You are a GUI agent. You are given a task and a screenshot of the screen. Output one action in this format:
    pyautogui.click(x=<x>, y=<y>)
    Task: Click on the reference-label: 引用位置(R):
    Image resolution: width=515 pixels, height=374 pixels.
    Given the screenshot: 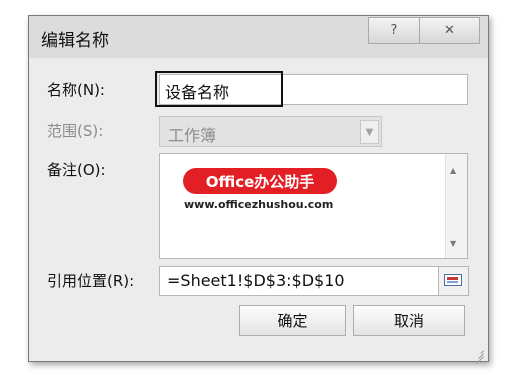 What is the action you would take?
    pyautogui.click(x=91, y=281)
    